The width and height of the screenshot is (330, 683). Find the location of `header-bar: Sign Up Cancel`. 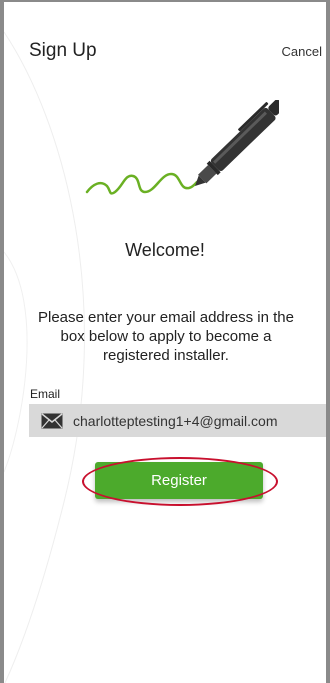

header-bar: Sign Up Cancel is located at coordinates (165, 52).